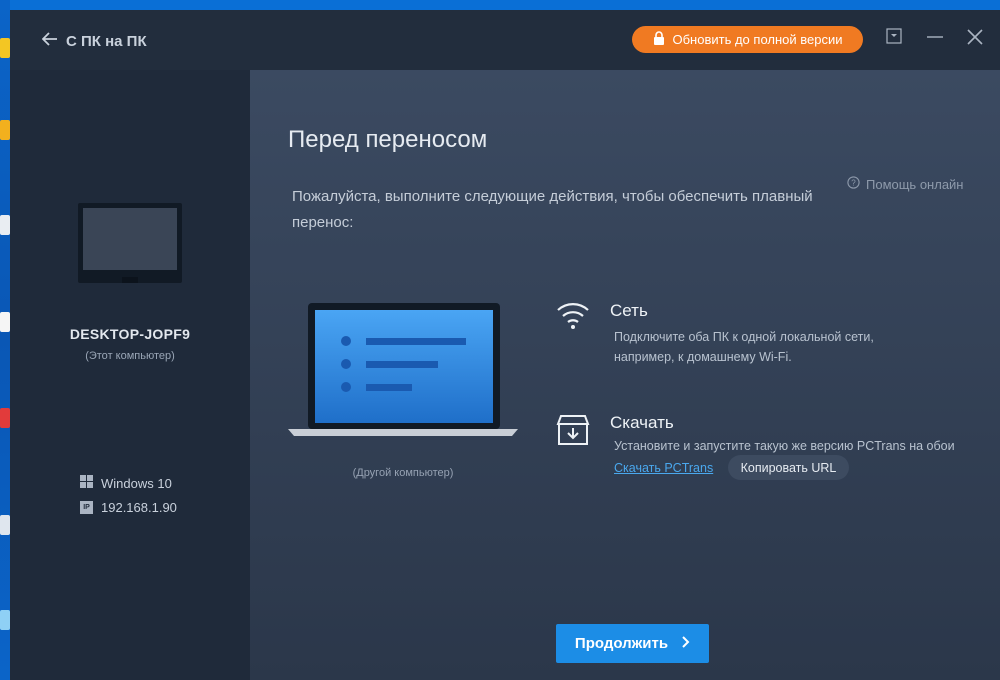 Image resolution: width=1000 pixels, height=680 pixels. What do you see at coordinates (388, 139) in the screenshot?
I see `page-title: Перед переносом` at bounding box center [388, 139].